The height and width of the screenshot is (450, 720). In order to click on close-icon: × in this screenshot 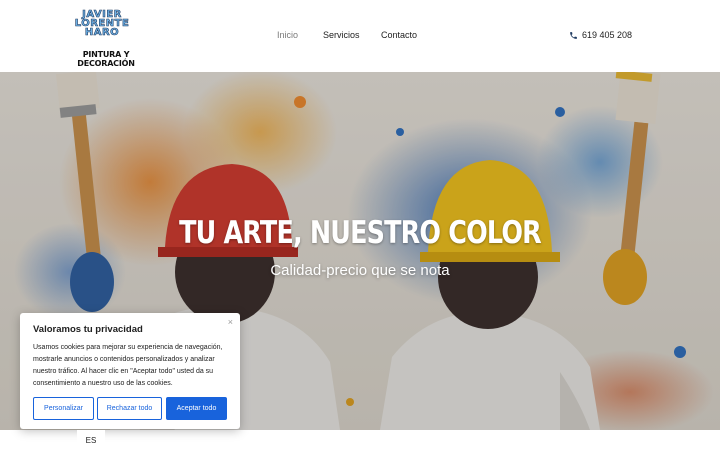, I will do `click(230, 322)`.